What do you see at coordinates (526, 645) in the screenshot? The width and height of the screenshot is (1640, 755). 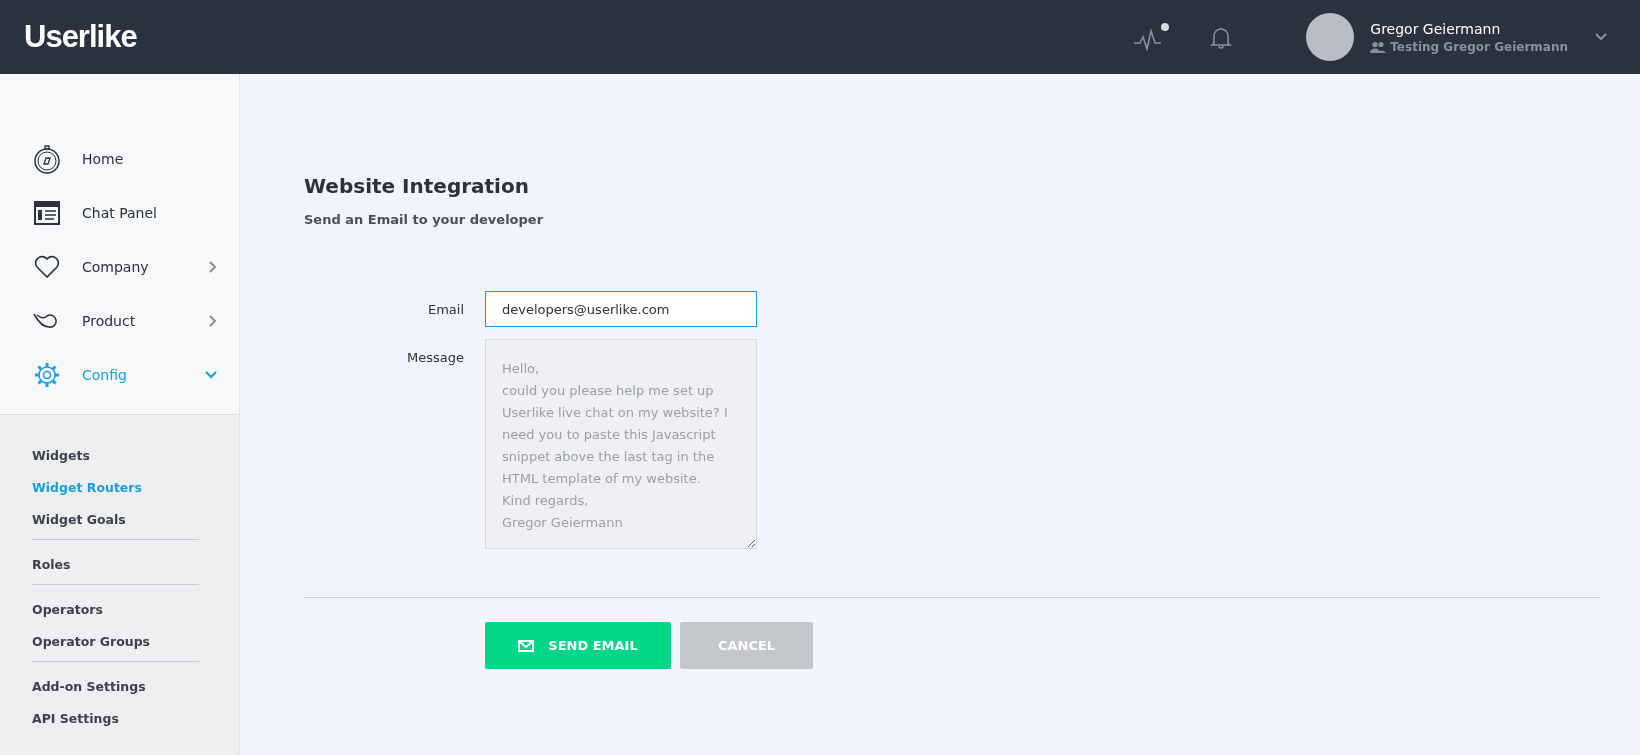 I see `envelope-icon` at bounding box center [526, 645].